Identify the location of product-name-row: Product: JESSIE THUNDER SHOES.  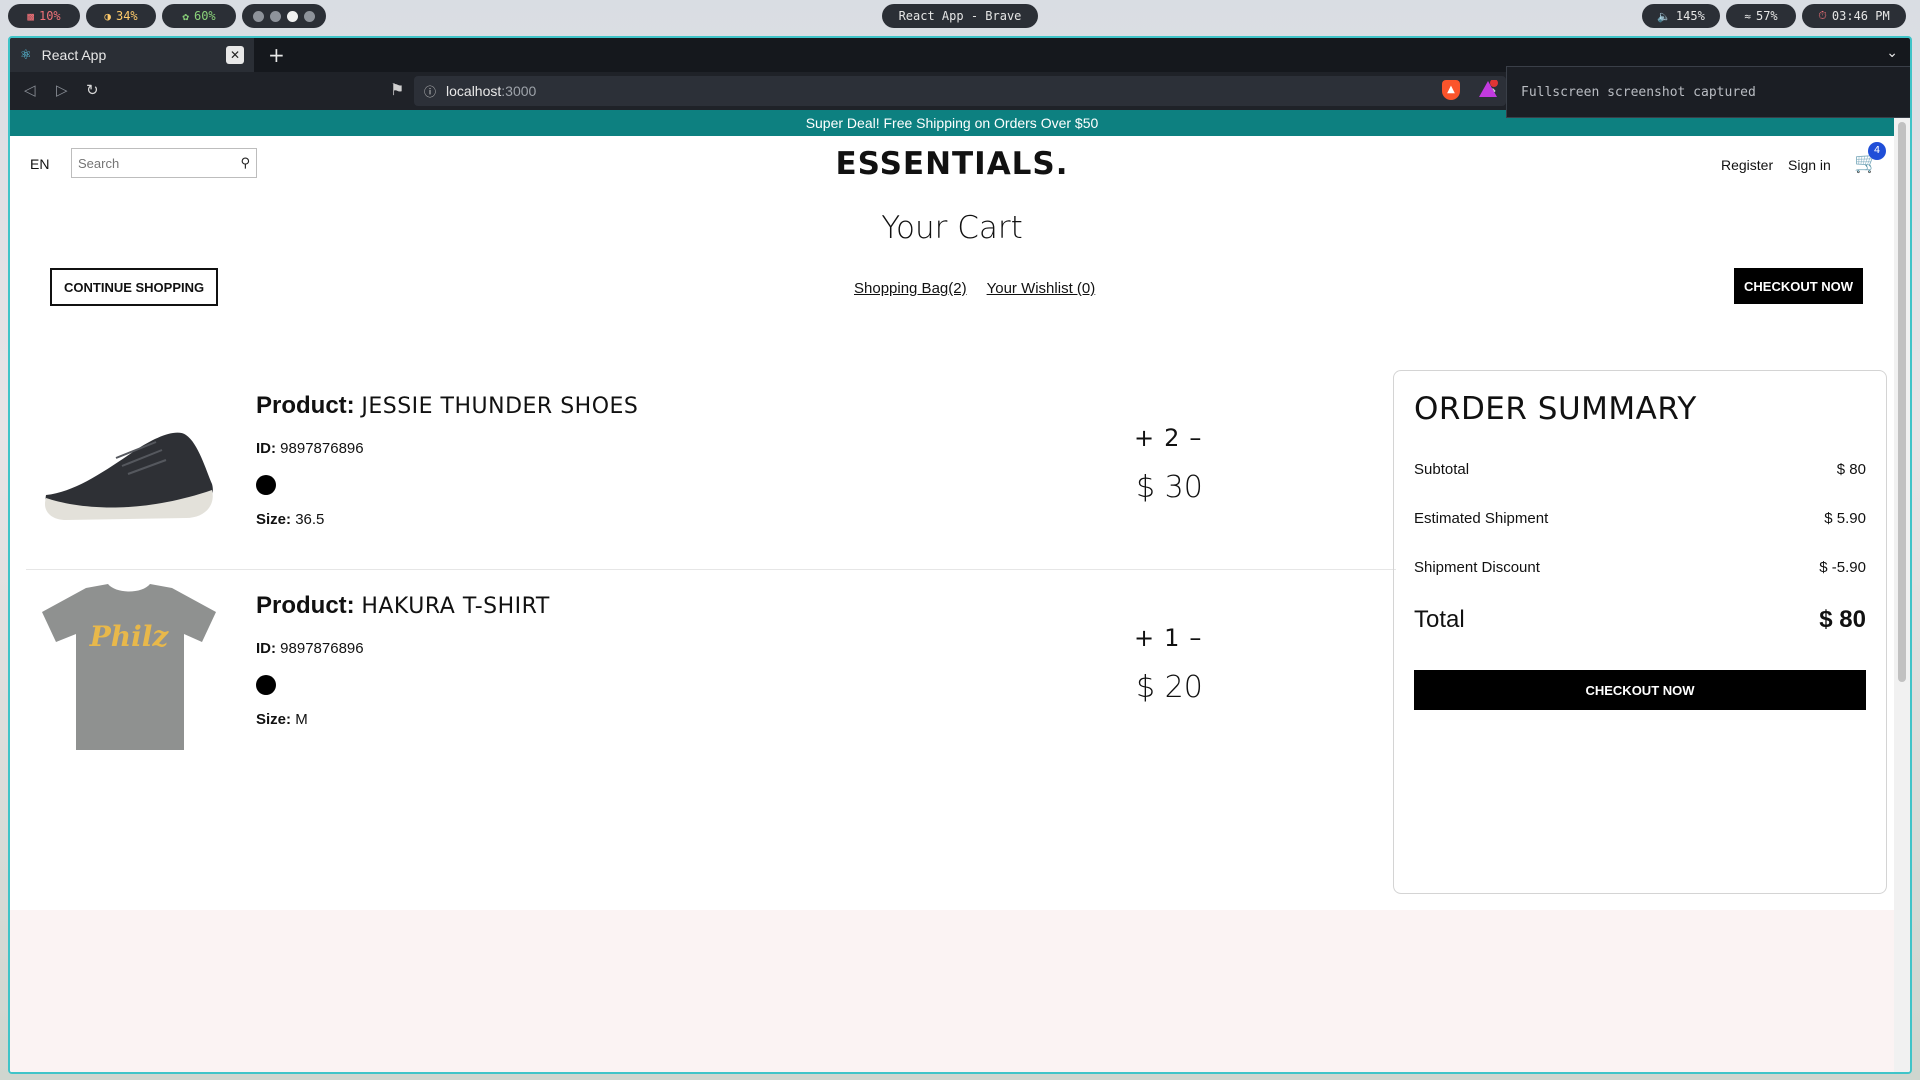
(447, 406).